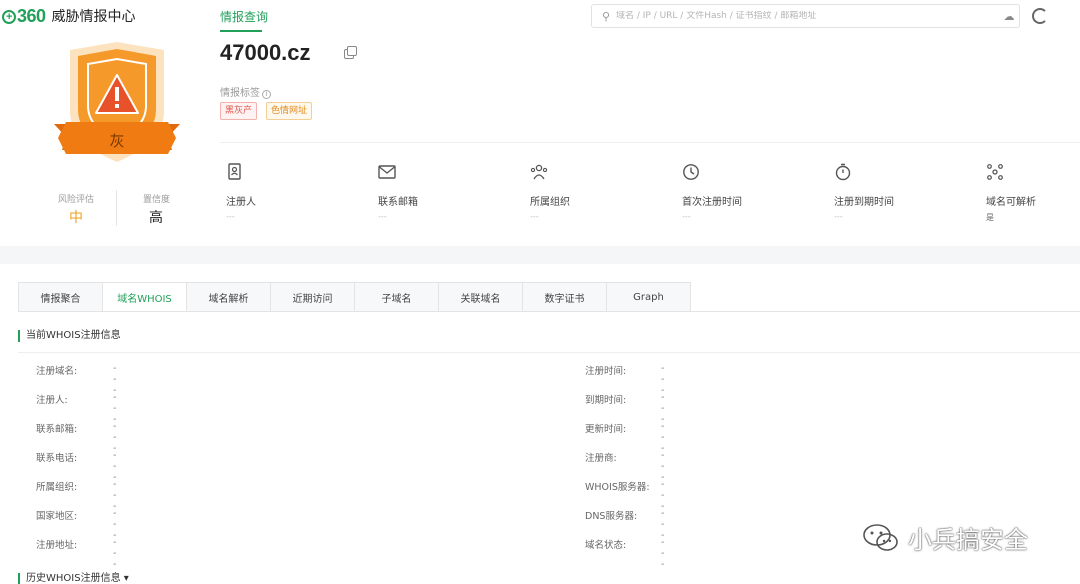 The image size is (1080, 584). Describe the element at coordinates (76, 437) in the screenshot. I see `whois-row: 联系邮箱: ---` at that location.